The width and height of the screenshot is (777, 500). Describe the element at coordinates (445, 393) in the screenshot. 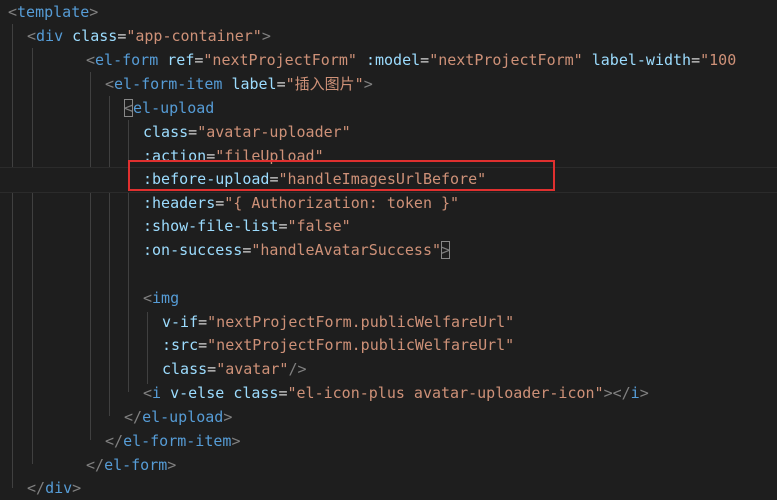

I see `token: "el-icon-plus avatar-uploader-icon"` at that location.